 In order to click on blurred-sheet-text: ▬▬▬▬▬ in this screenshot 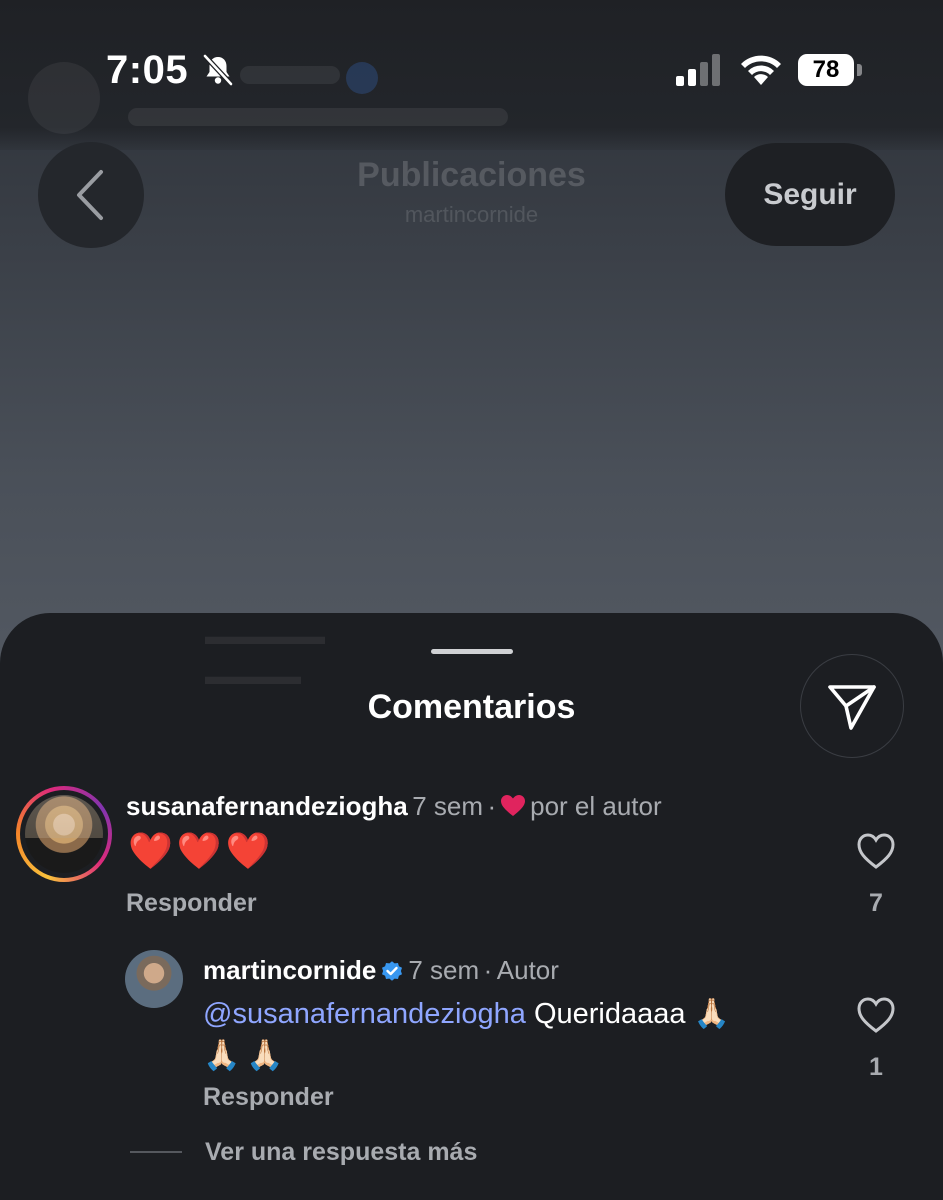, I will do `click(265, 636)`.